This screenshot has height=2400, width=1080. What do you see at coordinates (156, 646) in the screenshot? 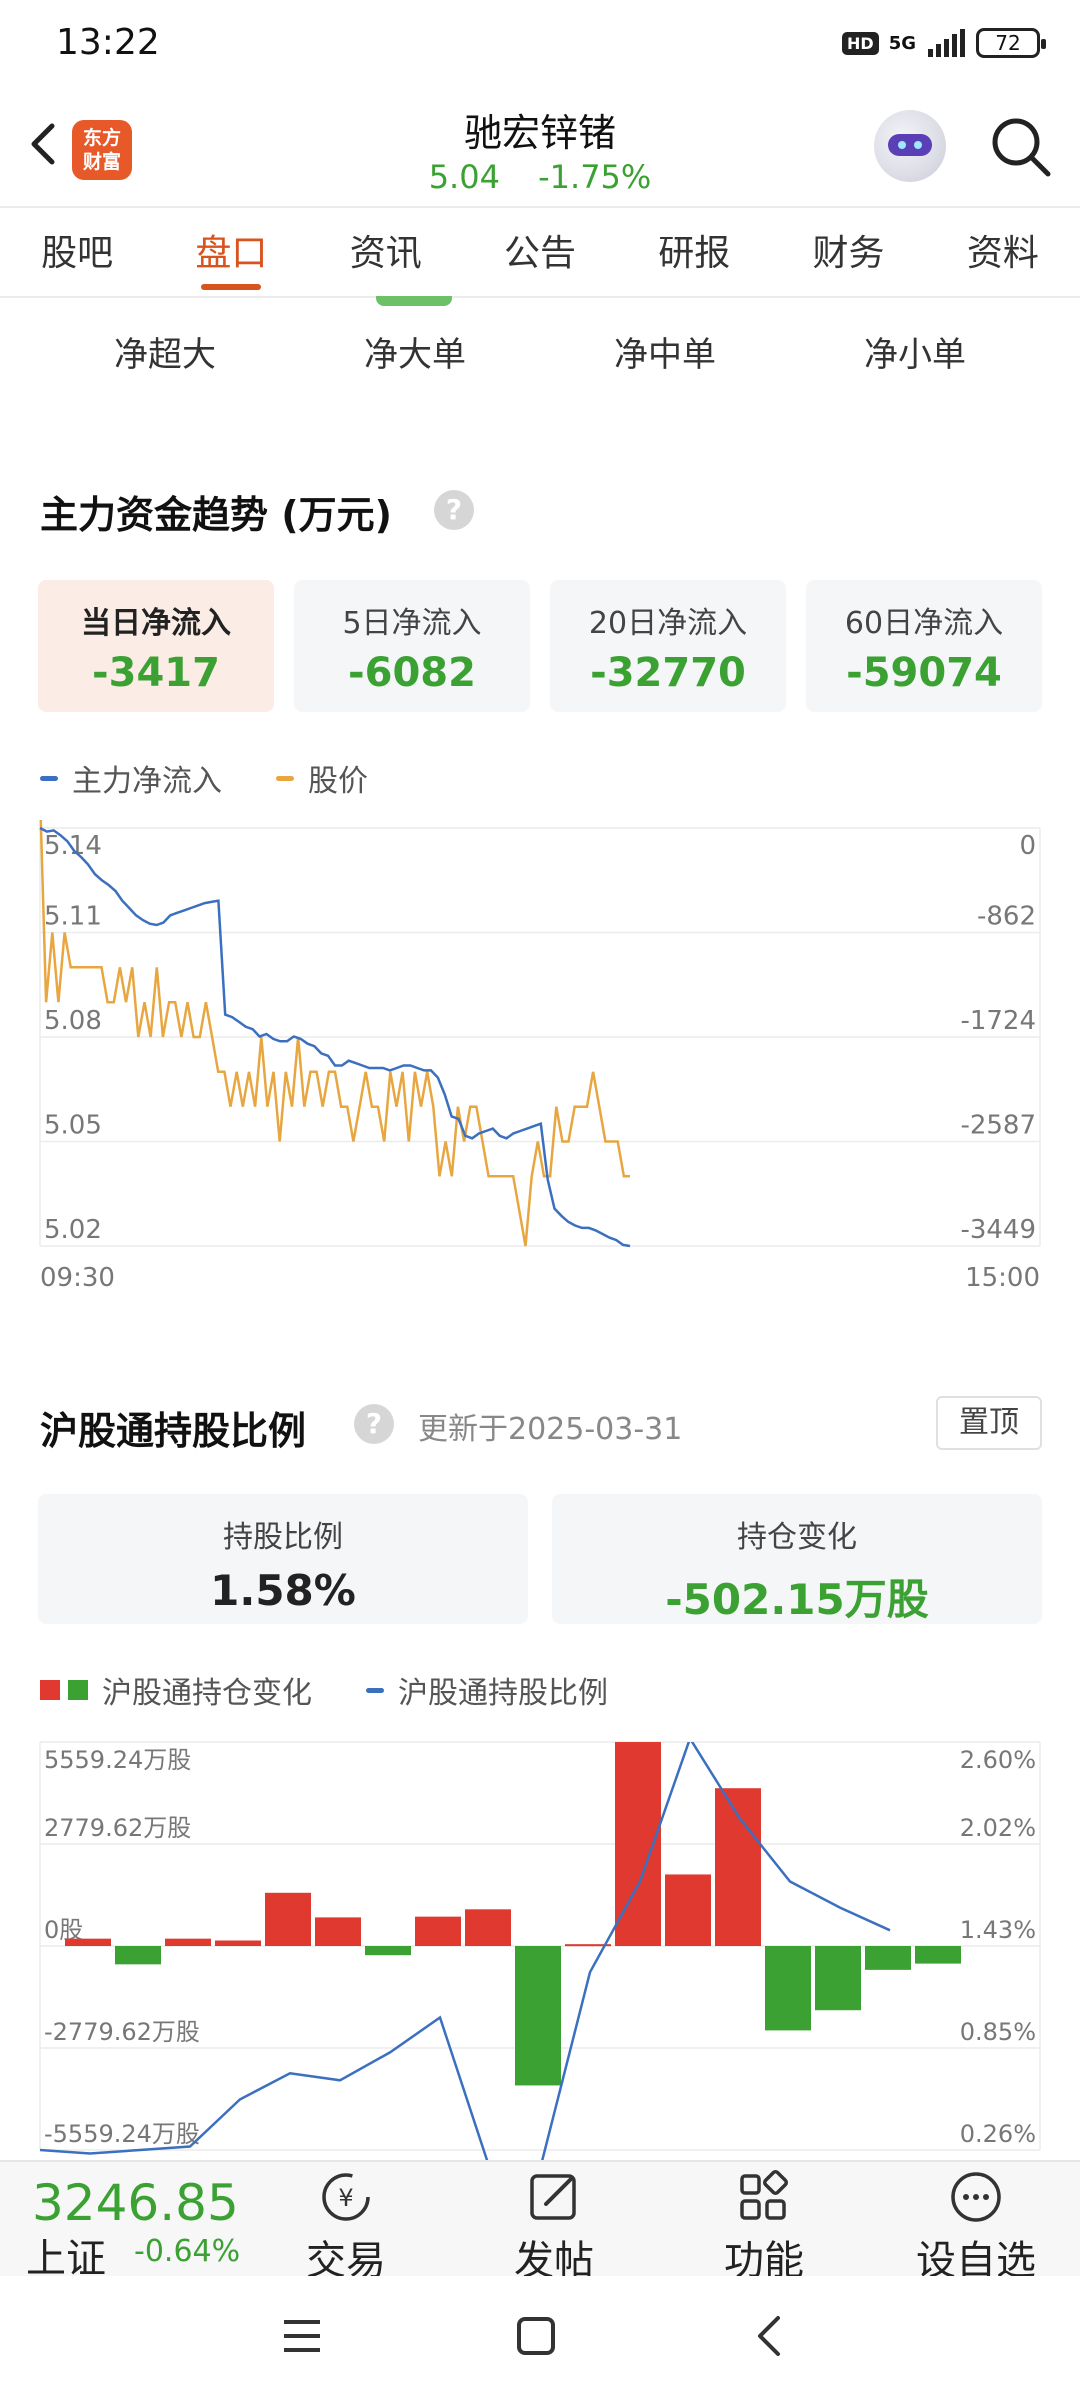
I see `flow-card-today: 当日净流入 -3417` at bounding box center [156, 646].